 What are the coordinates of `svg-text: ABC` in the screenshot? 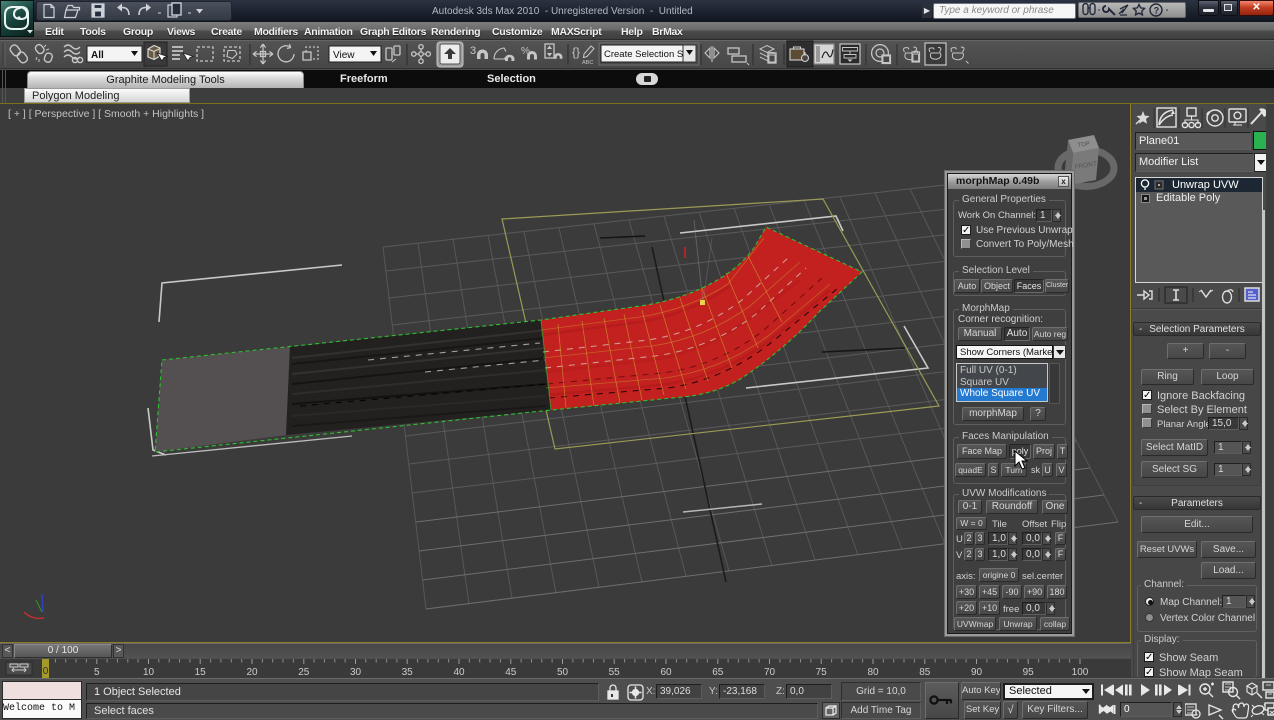 It's located at (587, 63).